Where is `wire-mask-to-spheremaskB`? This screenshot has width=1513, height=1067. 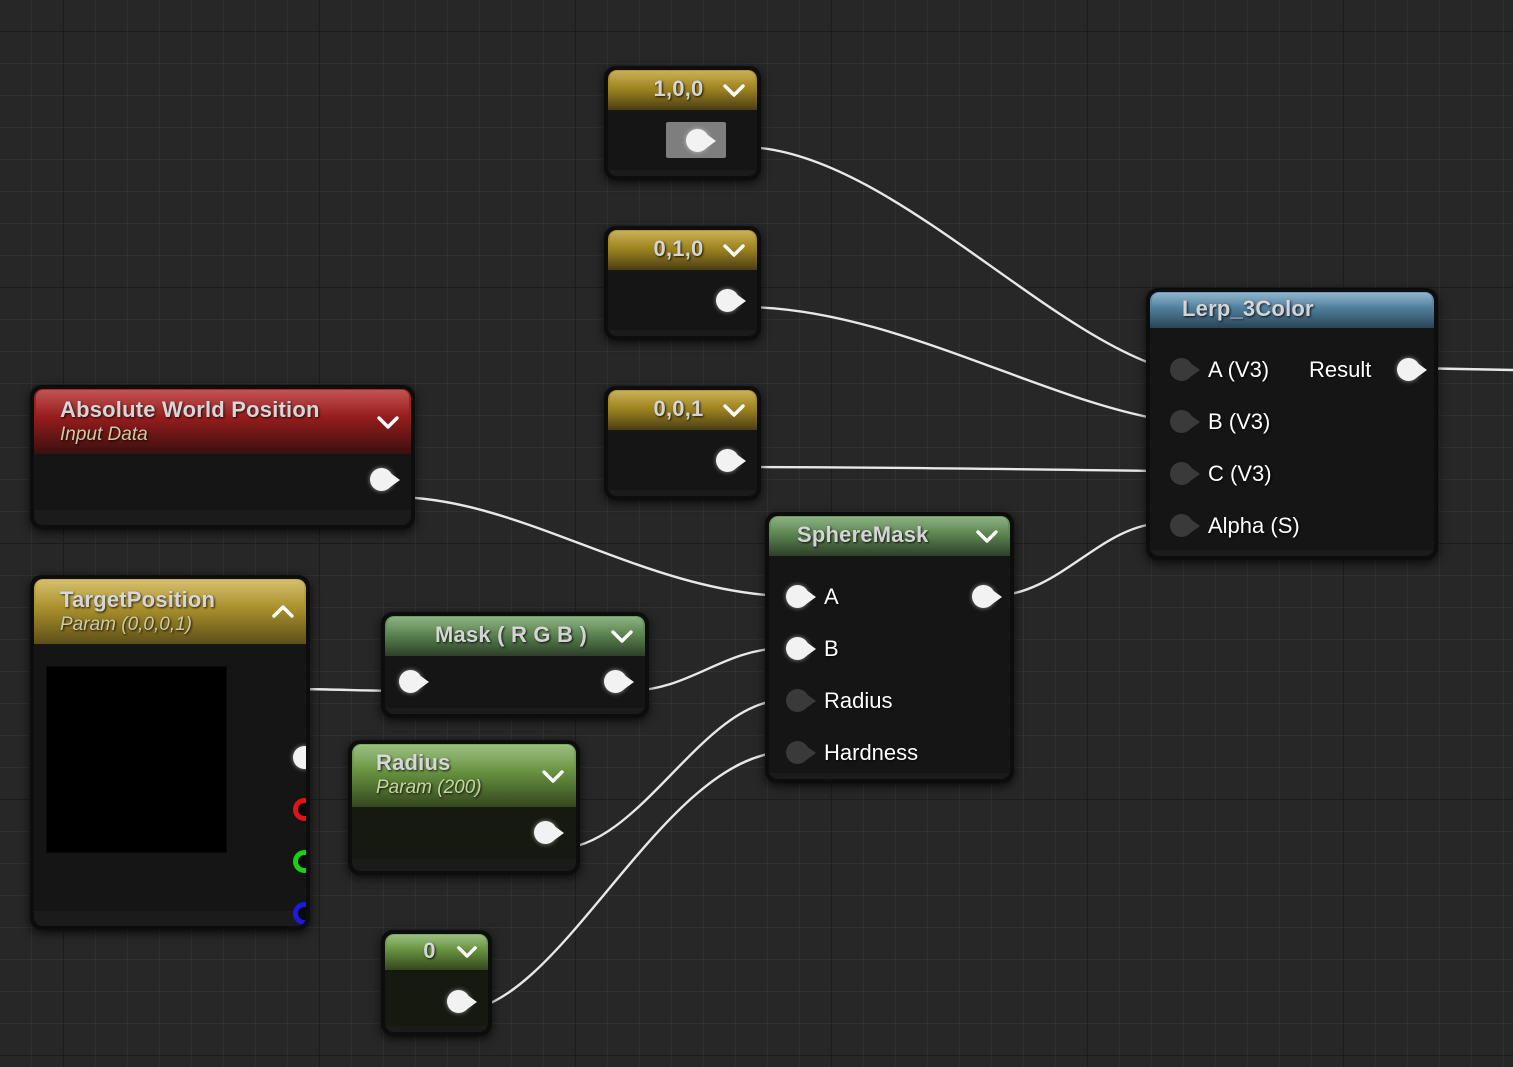
wire-mask-to-spheremaskB is located at coordinates (704, 669).